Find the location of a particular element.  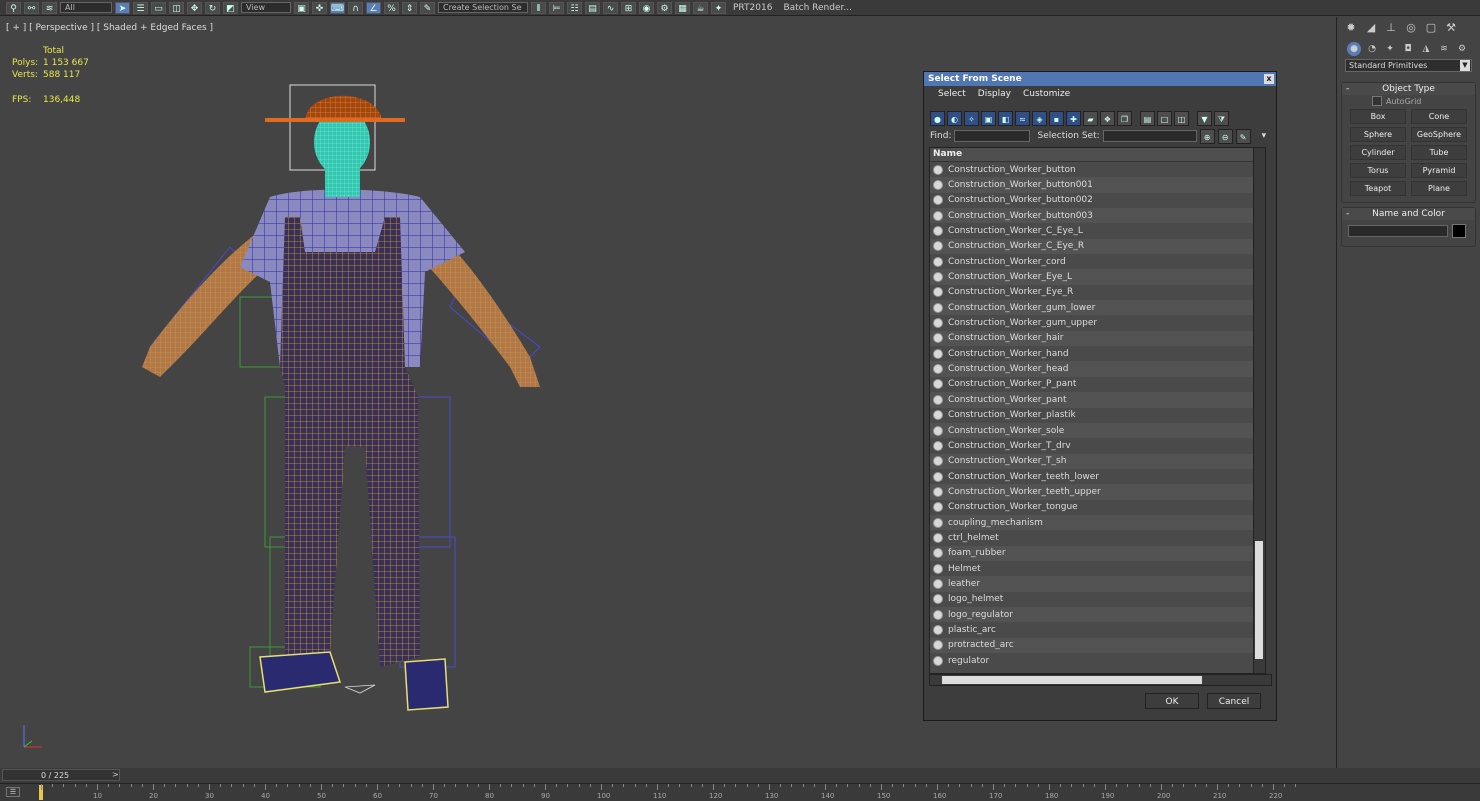

scene-explorer-icon: ☷ is located at coordinates (574, 7).